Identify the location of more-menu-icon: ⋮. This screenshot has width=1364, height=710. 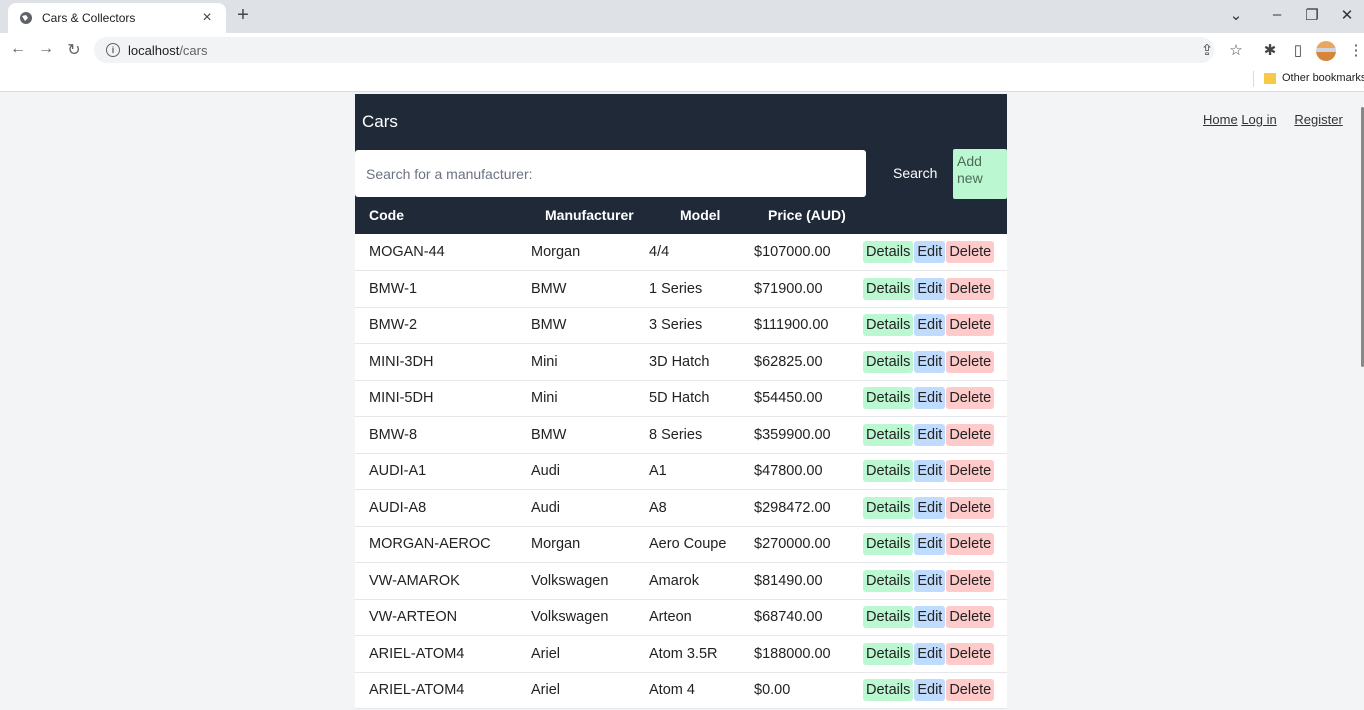
(1355, 50).